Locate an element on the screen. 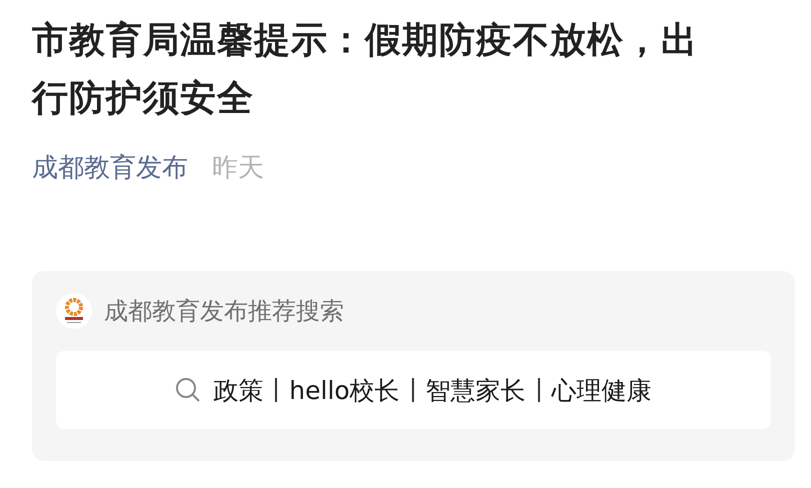 Image resolution: width=811 pixels, height=488 pixels. author-link: 成都教育发布 is located at coordinates (110, 167).